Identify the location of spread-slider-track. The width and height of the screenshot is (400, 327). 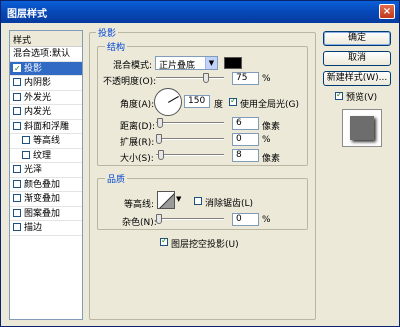
(190, 139).